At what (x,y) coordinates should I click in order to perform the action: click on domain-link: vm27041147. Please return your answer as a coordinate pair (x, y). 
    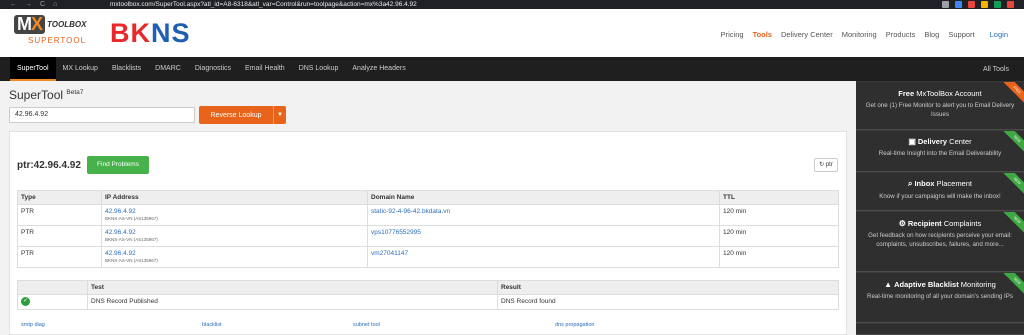
    Looking at the image, I should click on (389, 253).